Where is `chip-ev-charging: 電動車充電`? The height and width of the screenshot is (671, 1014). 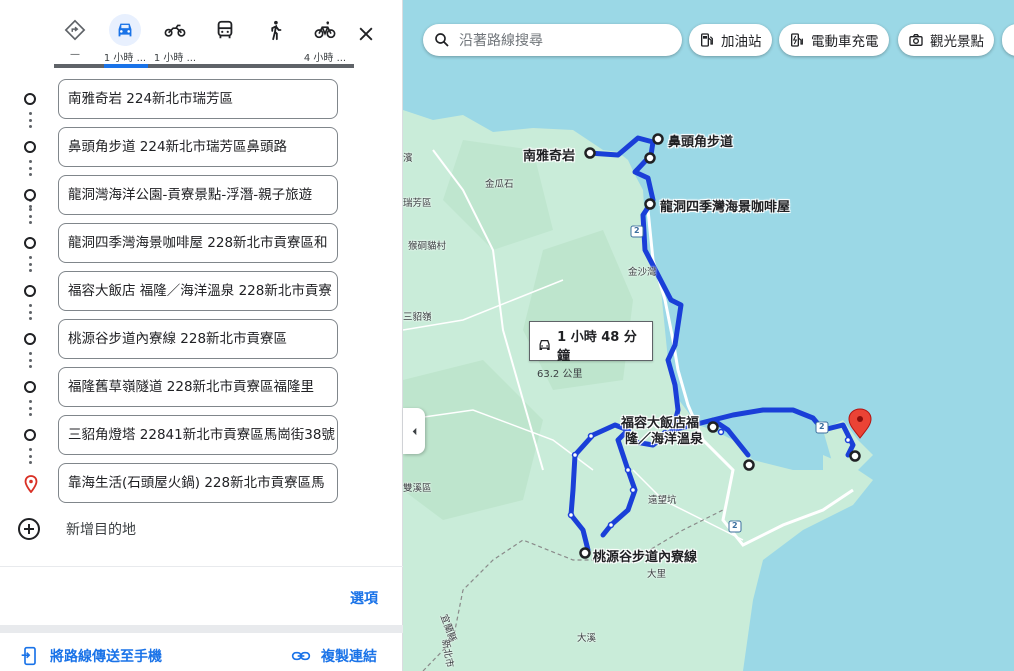 chip-ev-charging: 電動車充電 is located at coordinates (834, 40).